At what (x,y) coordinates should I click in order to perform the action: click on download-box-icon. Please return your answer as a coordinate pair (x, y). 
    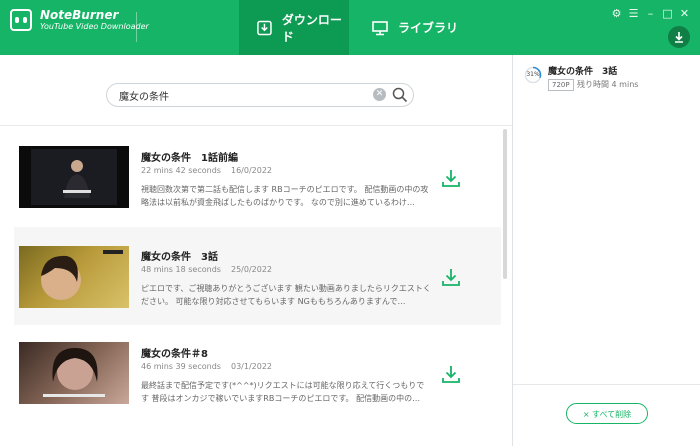
    Looking at the image, I should click on (264, 27).